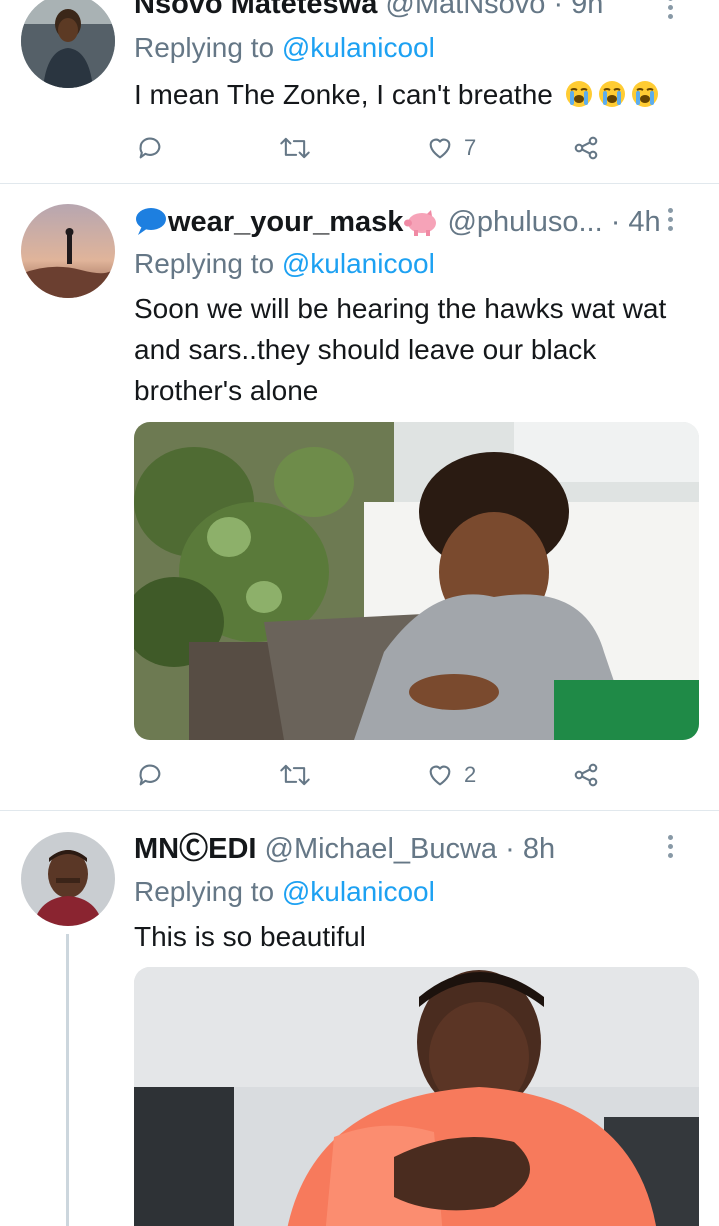  What do you see at coordinates (369, 148) in the screenshot?
I see `tweet-actions: 7` at bounding box center [369, 148].